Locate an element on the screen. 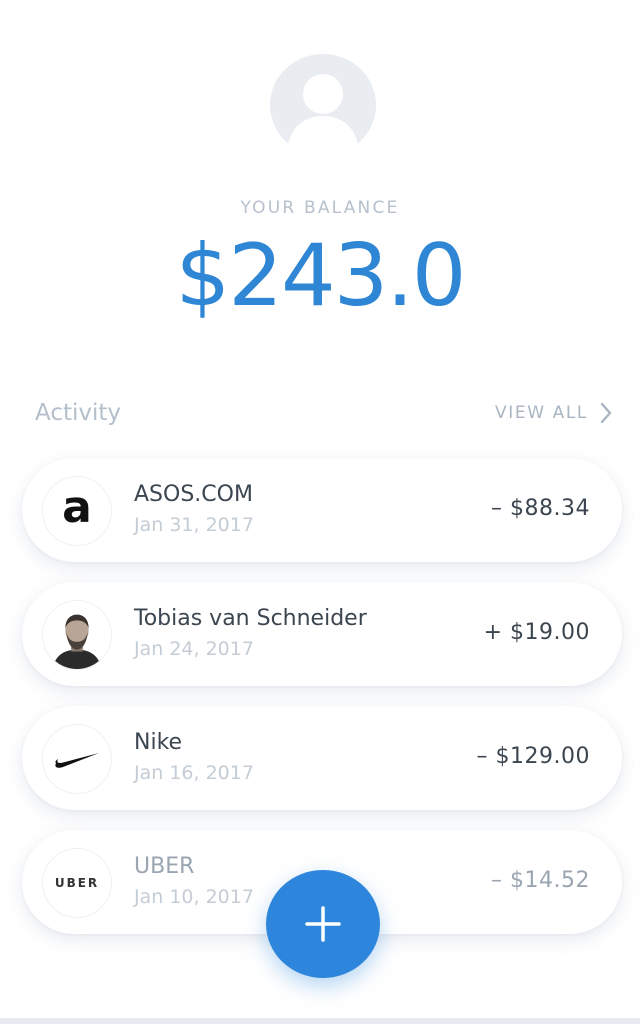 The height and width of the screenshot is (1024, 640). transaction-amount: + $19.00 is located at coordinates (536, 632).